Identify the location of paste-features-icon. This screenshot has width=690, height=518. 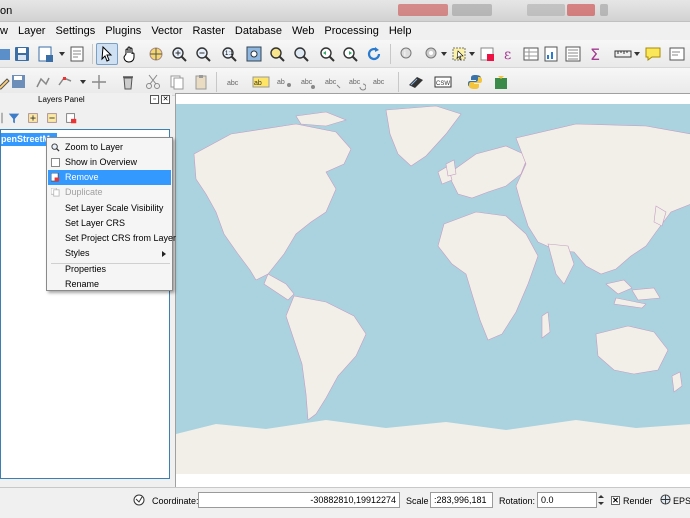
(201, 82).